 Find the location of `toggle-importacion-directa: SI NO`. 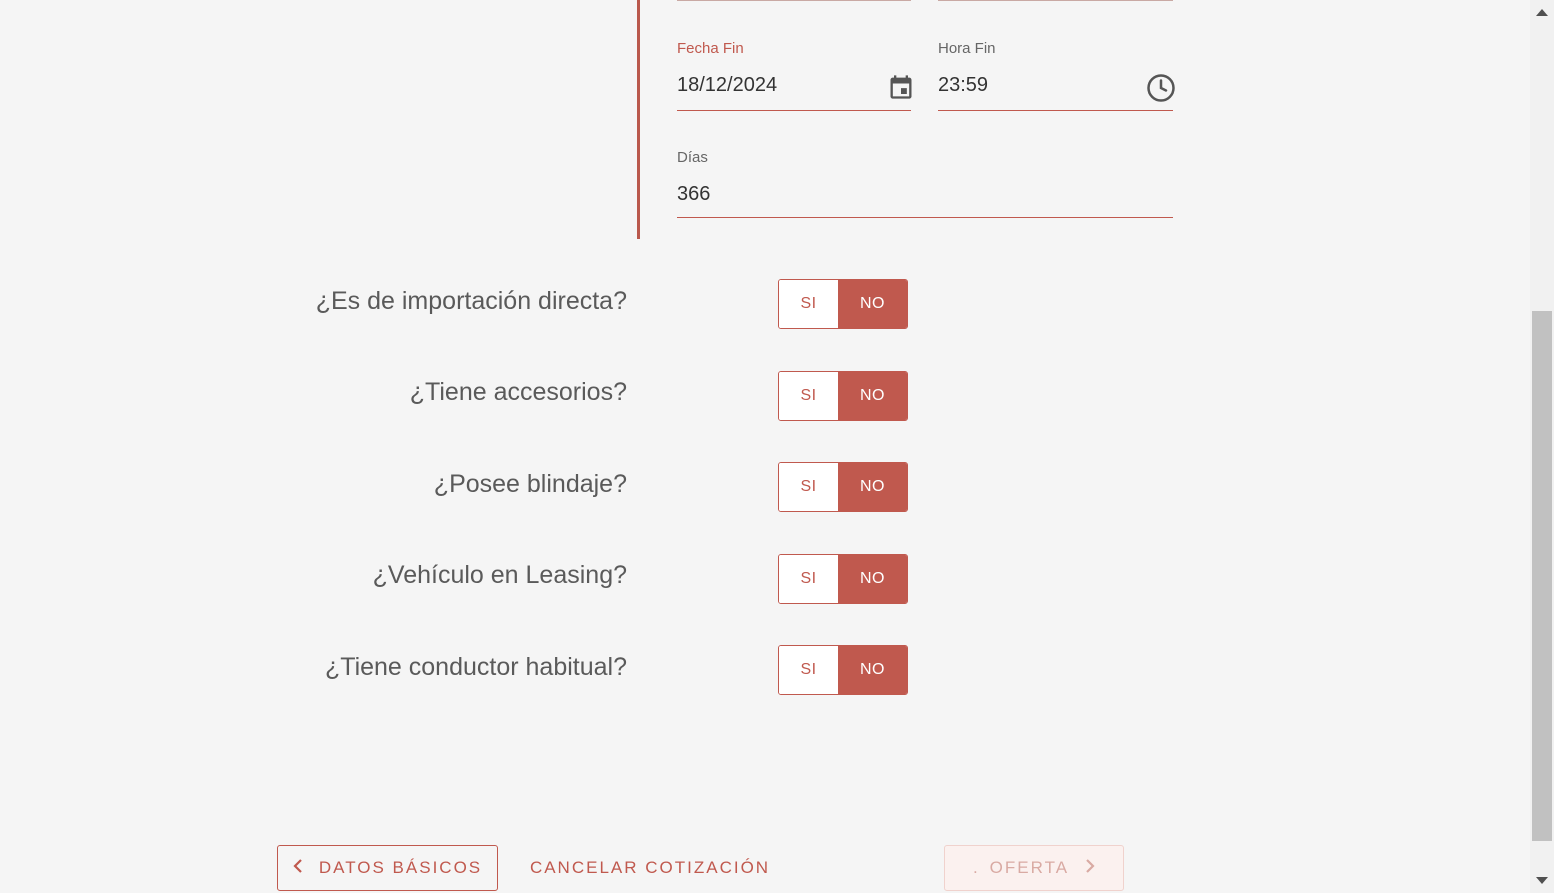

toggle-importacion-directa: SI NO is located at coordinates (843, 304).